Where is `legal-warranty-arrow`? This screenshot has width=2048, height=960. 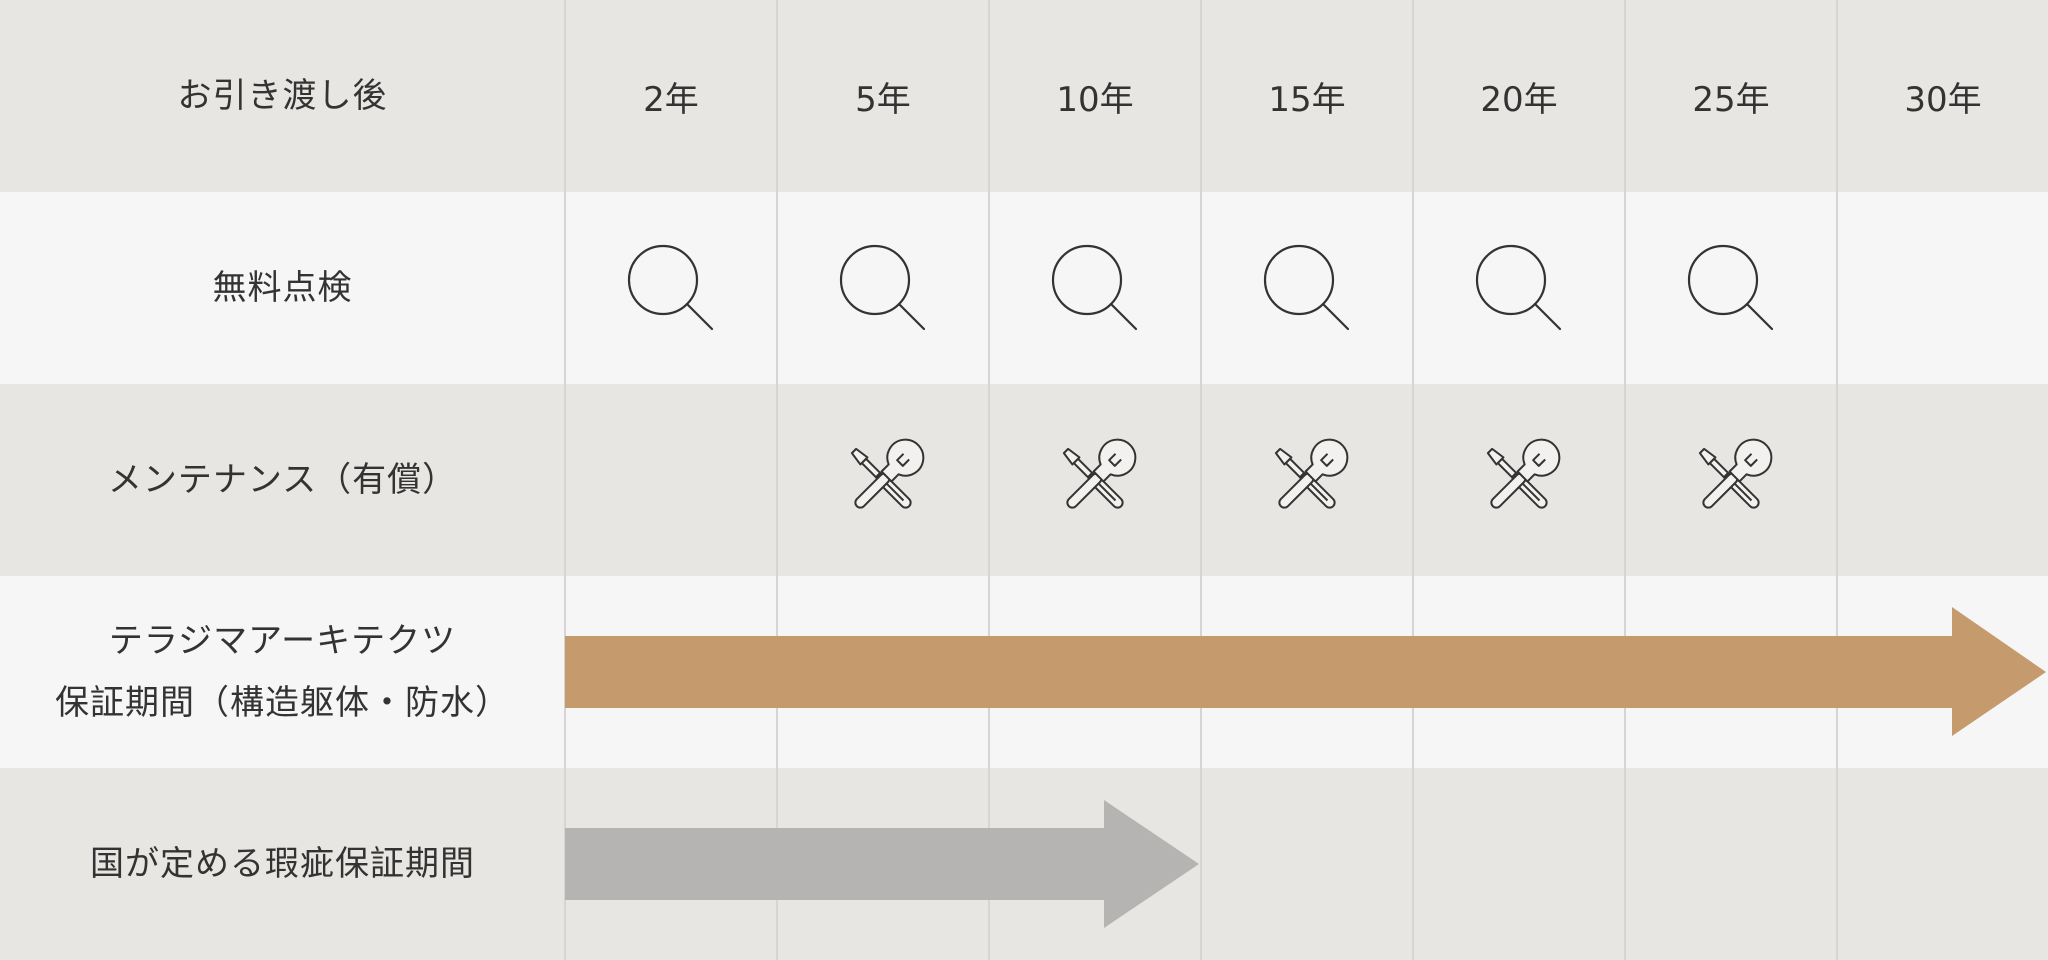
legal-warranty-arrow is located at coordinates (882, 864).